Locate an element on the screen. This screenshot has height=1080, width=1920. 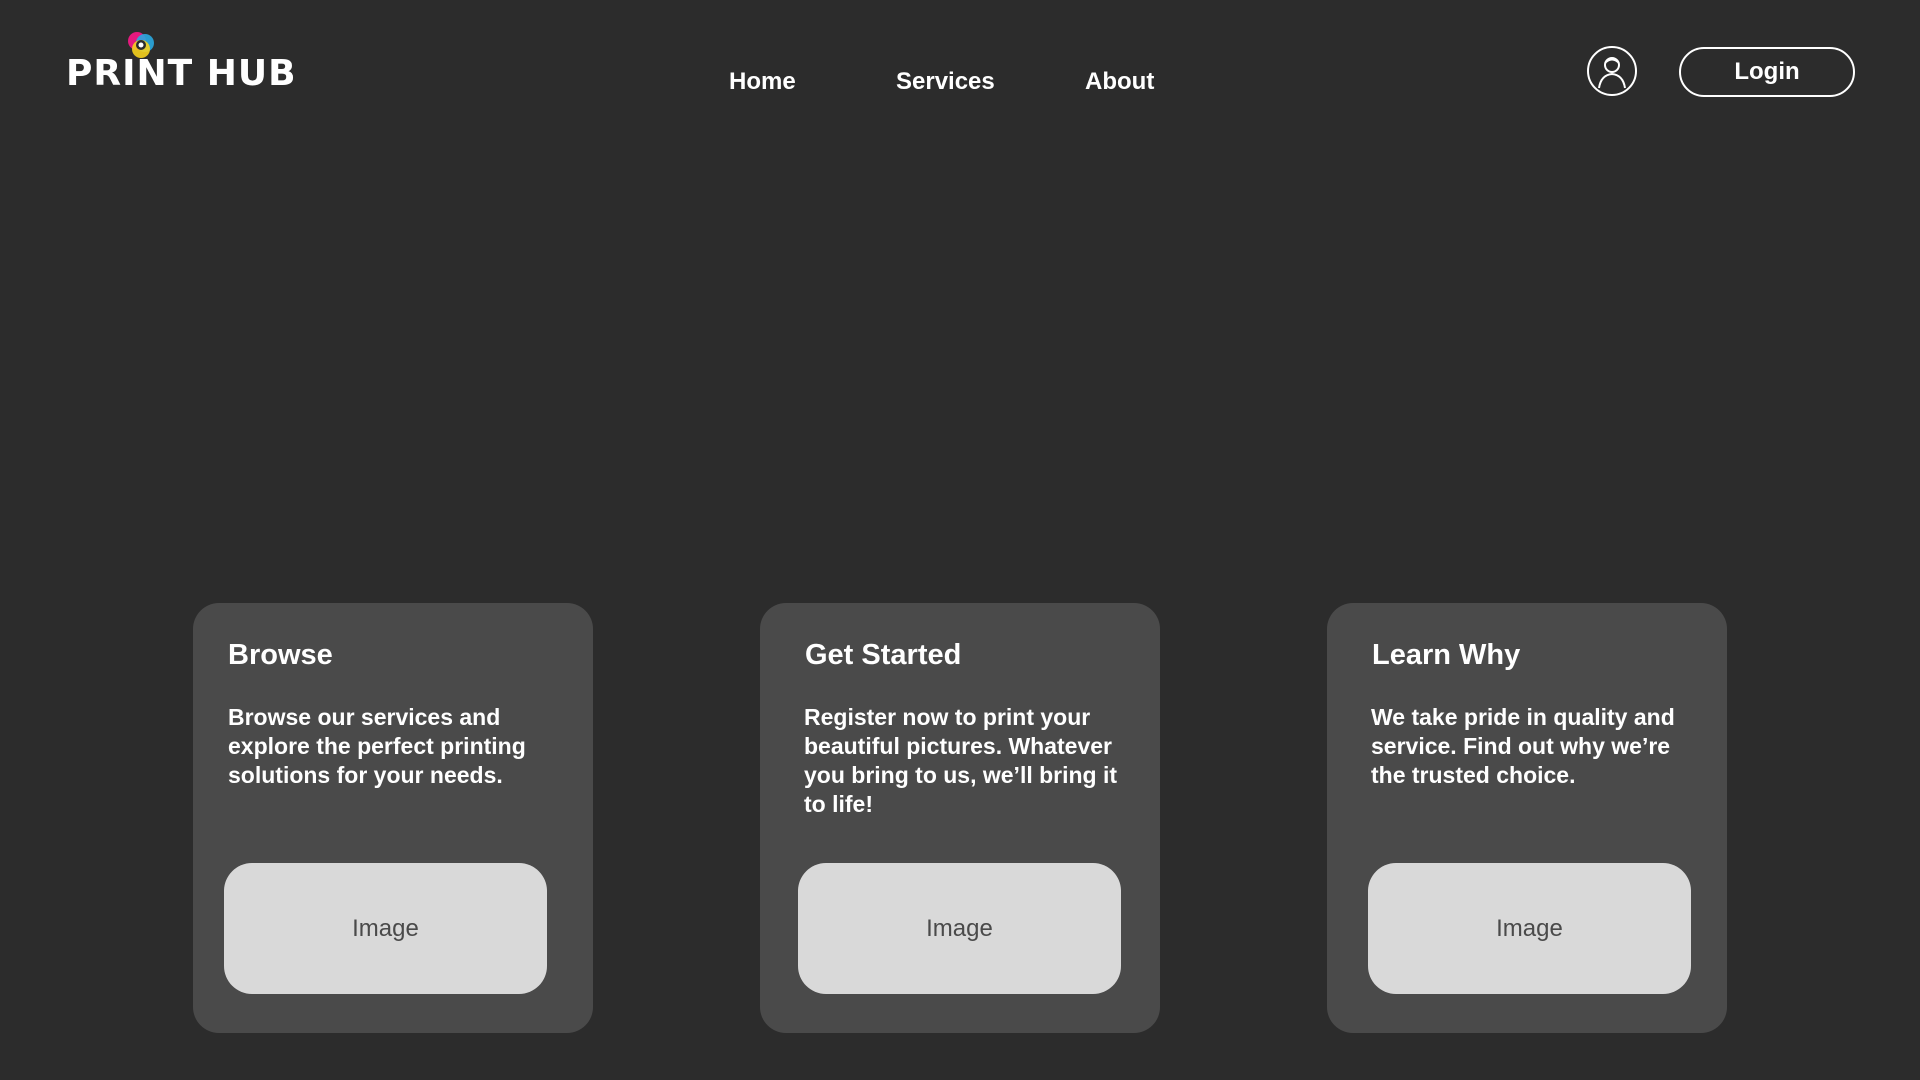
card-title: Browse is located at coordinates (280, 655).